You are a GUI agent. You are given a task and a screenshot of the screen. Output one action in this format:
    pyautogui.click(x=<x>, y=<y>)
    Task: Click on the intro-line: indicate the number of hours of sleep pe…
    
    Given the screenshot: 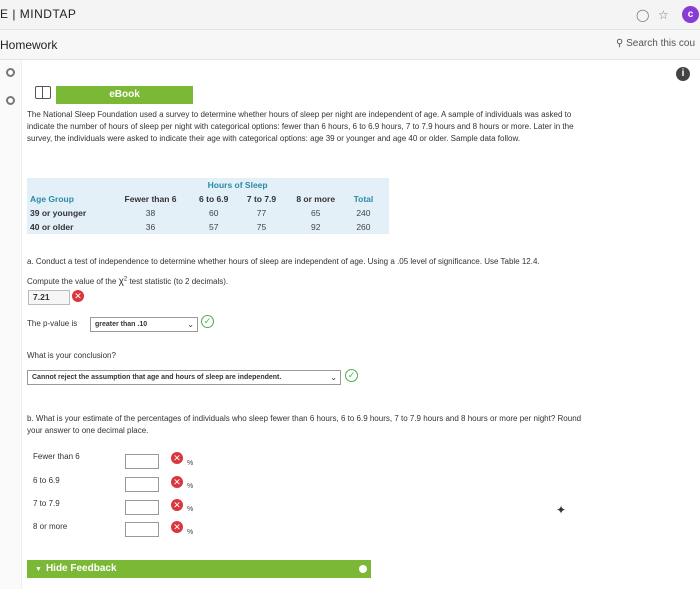 What is the action you would take?
    pyautogui.click(x=300, y=126)
    